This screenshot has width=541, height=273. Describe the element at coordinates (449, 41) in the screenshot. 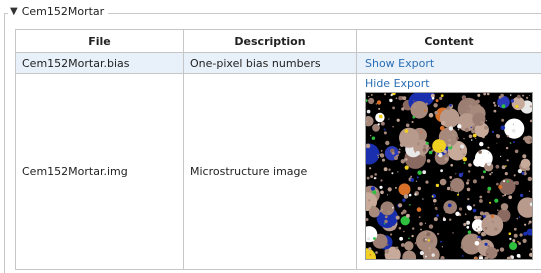

I see `header-content: Content` at that location.